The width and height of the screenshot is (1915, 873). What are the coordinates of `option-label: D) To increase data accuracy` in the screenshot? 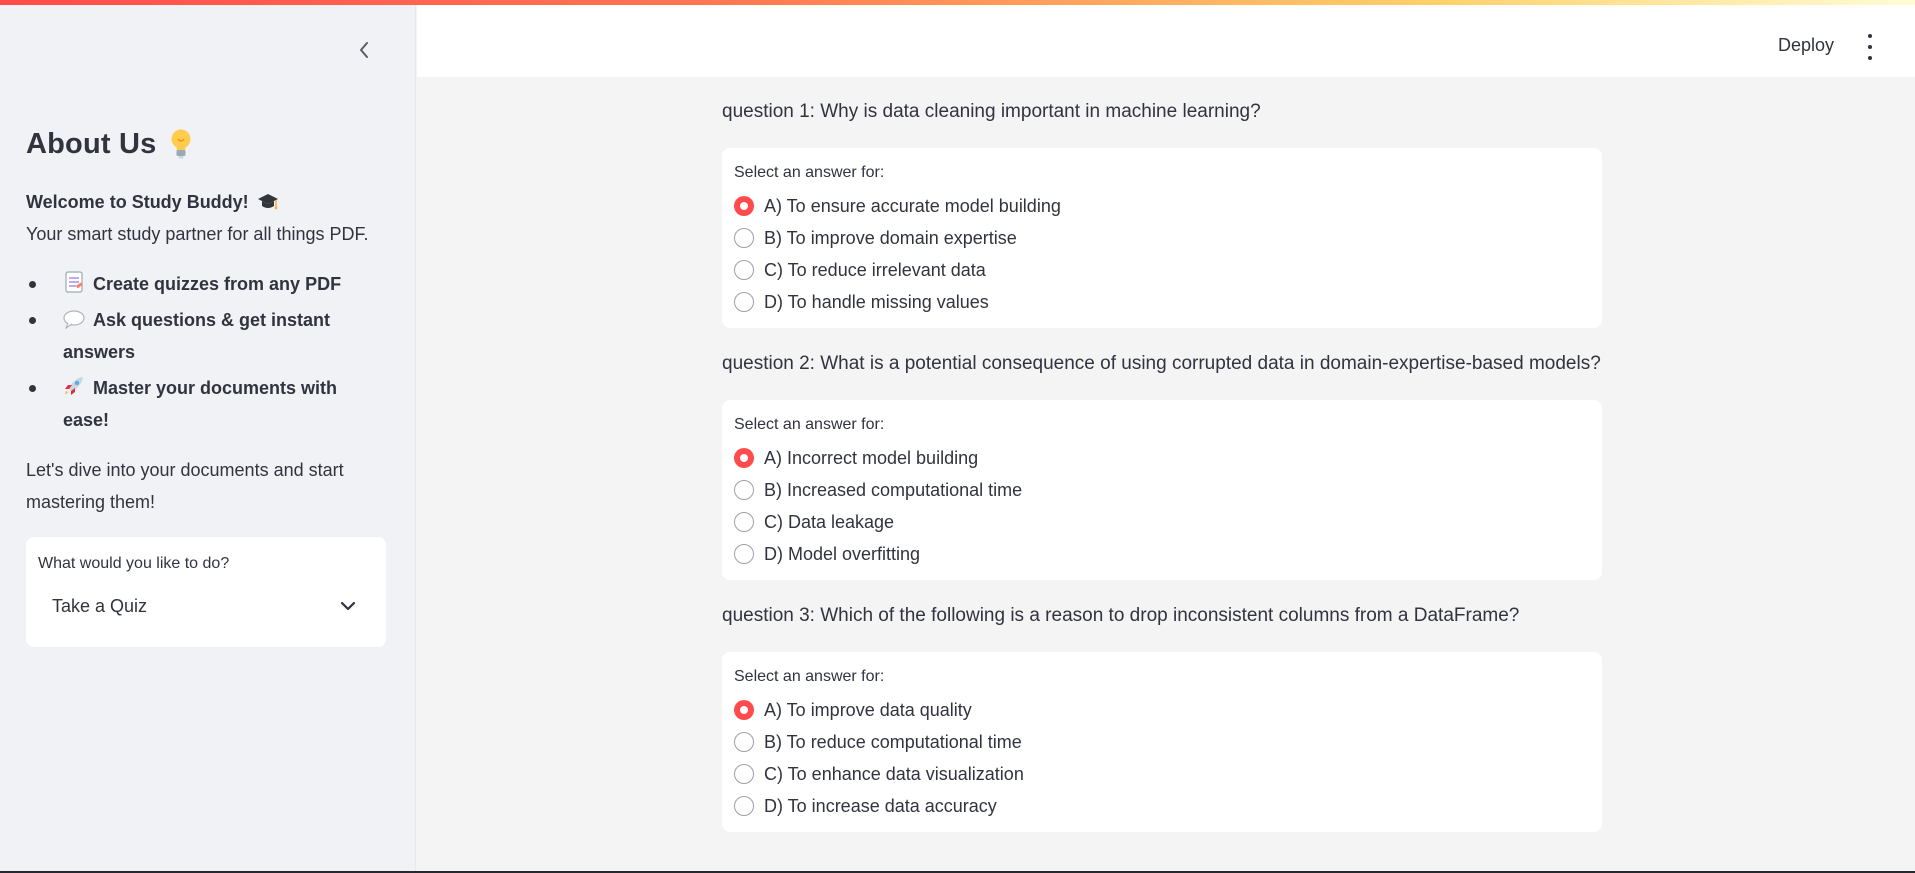 It's located at (880, 805).